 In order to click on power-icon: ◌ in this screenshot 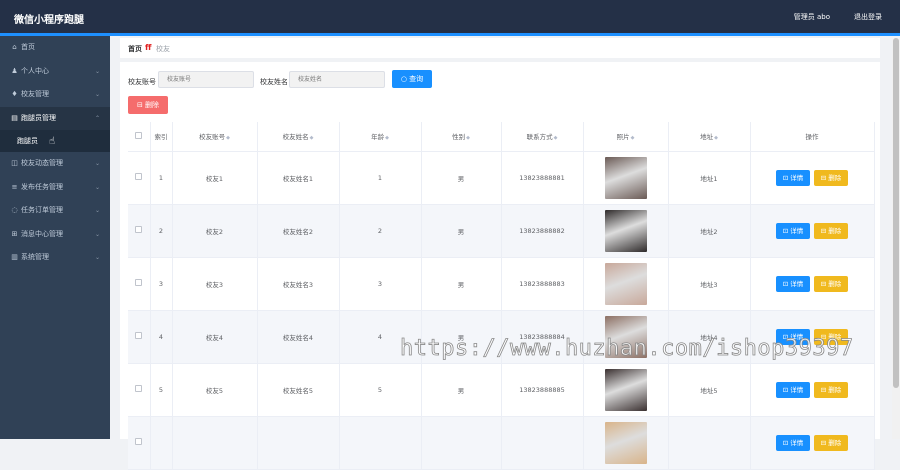, I will do `click(14, 210)`.